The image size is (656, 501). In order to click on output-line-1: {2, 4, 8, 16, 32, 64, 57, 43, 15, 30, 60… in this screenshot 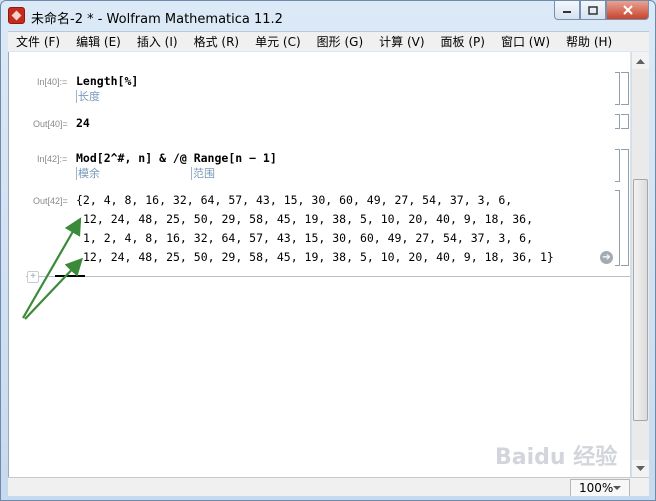, I will do `click(294, 200)`.